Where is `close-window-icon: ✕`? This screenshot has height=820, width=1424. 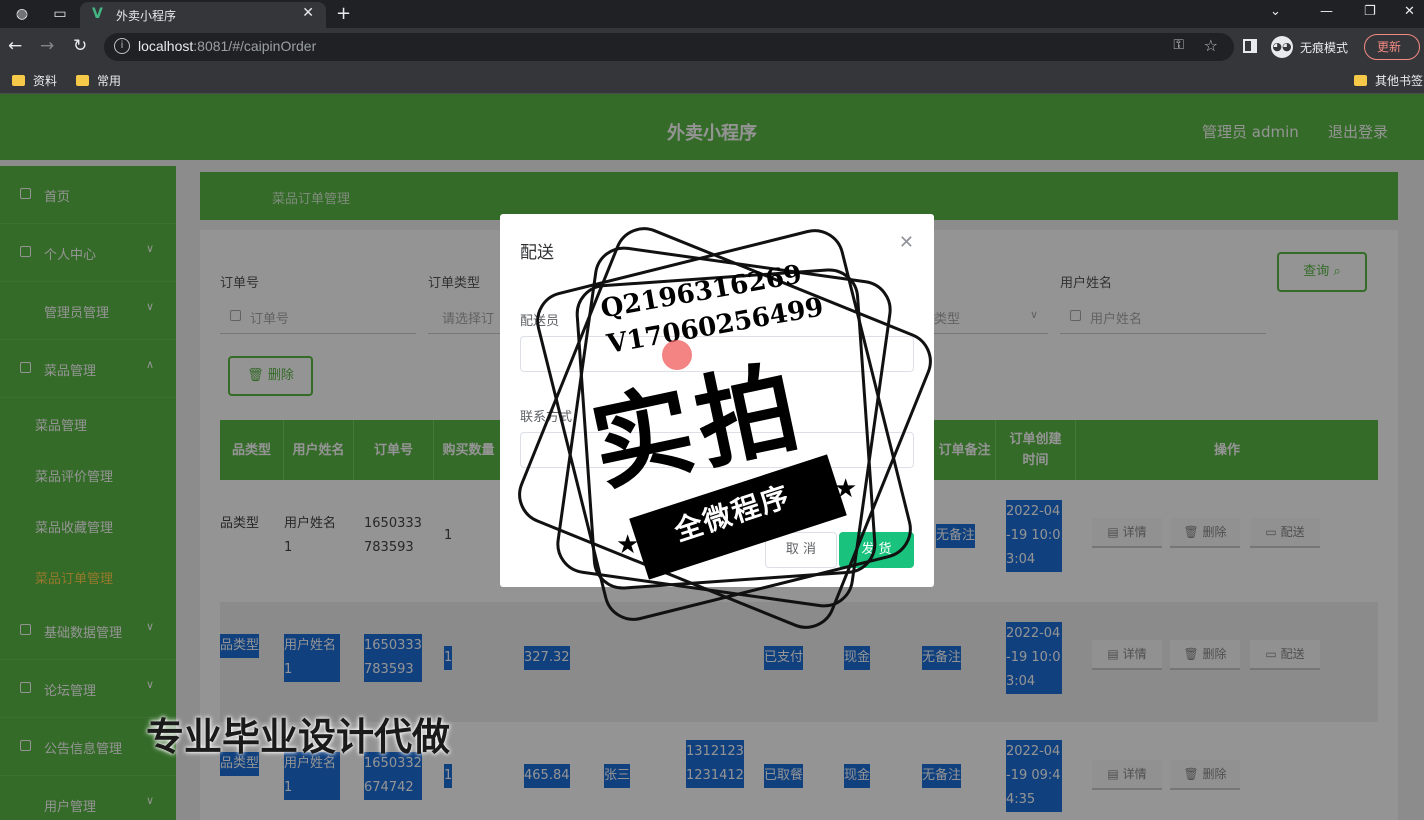 close-window-icon: ✕ is located at coordinates (1409, 11).